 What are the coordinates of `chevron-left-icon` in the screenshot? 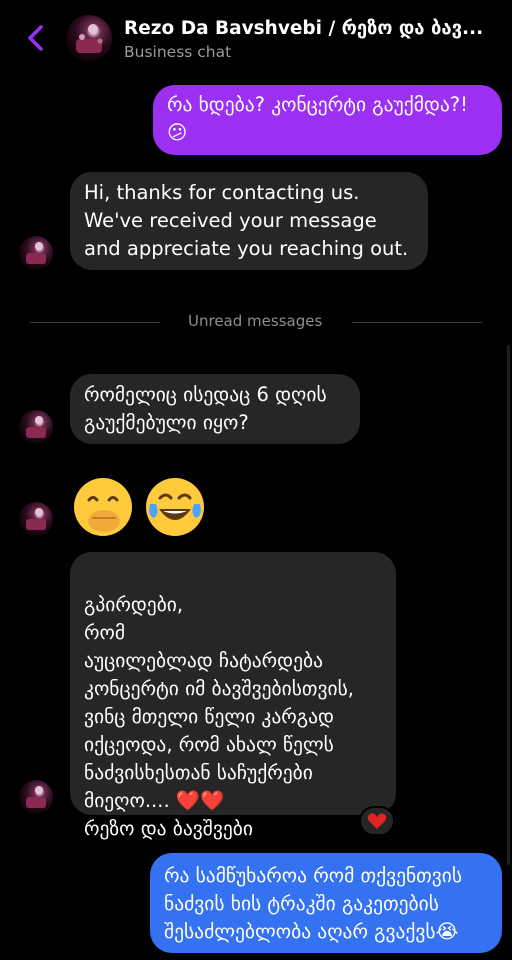 It's located at (35, 38).